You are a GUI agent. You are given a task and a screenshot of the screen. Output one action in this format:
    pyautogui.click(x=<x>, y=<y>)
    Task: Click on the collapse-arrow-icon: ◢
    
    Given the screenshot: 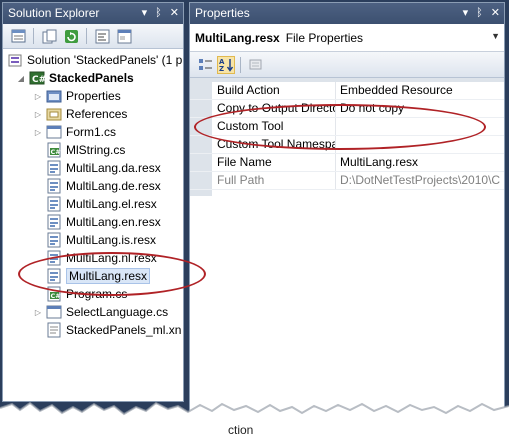 What is the action you would take?
    pyautogui.click(x=21, y=78)
    